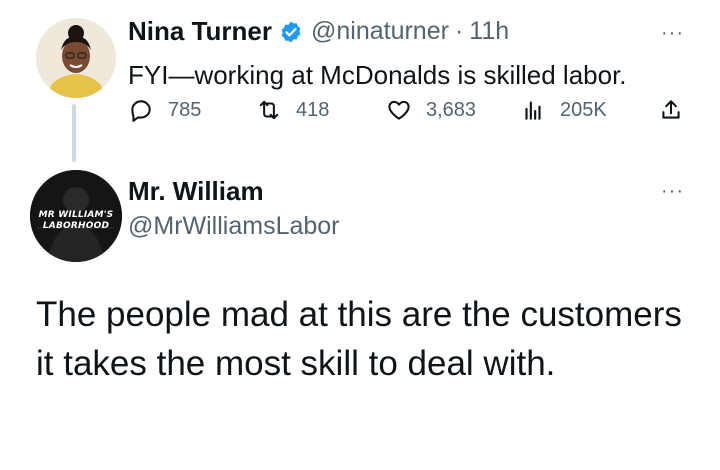 This screenshot has height=470, width=720. What do you see at coordinates (291, 32) in the screenshot?
I see `verified-badge-icon` at bounding box center [291, 32].